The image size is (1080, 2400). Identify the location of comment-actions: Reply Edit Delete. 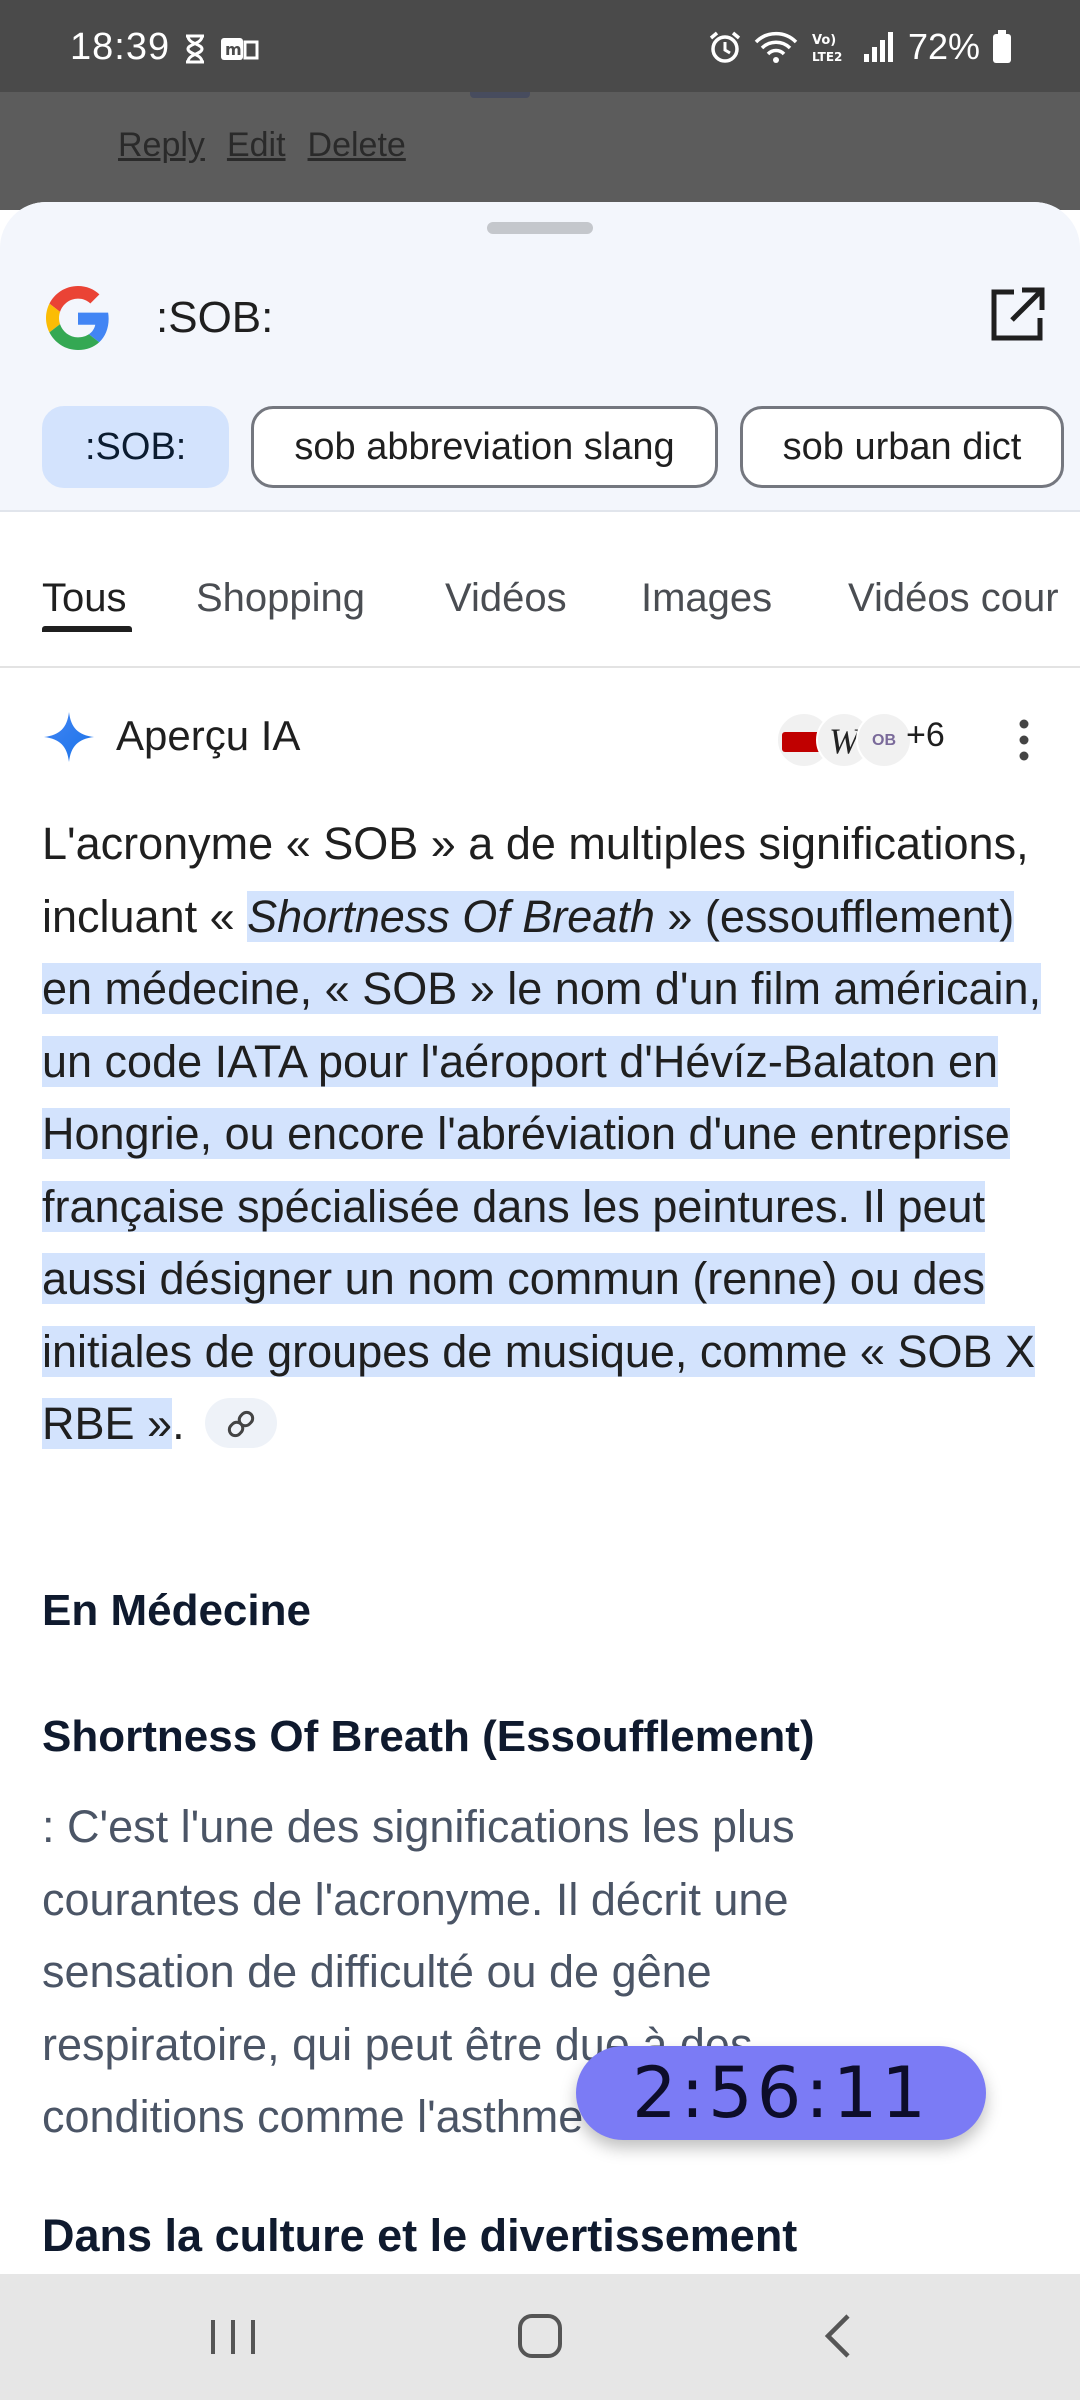
(262, 145).